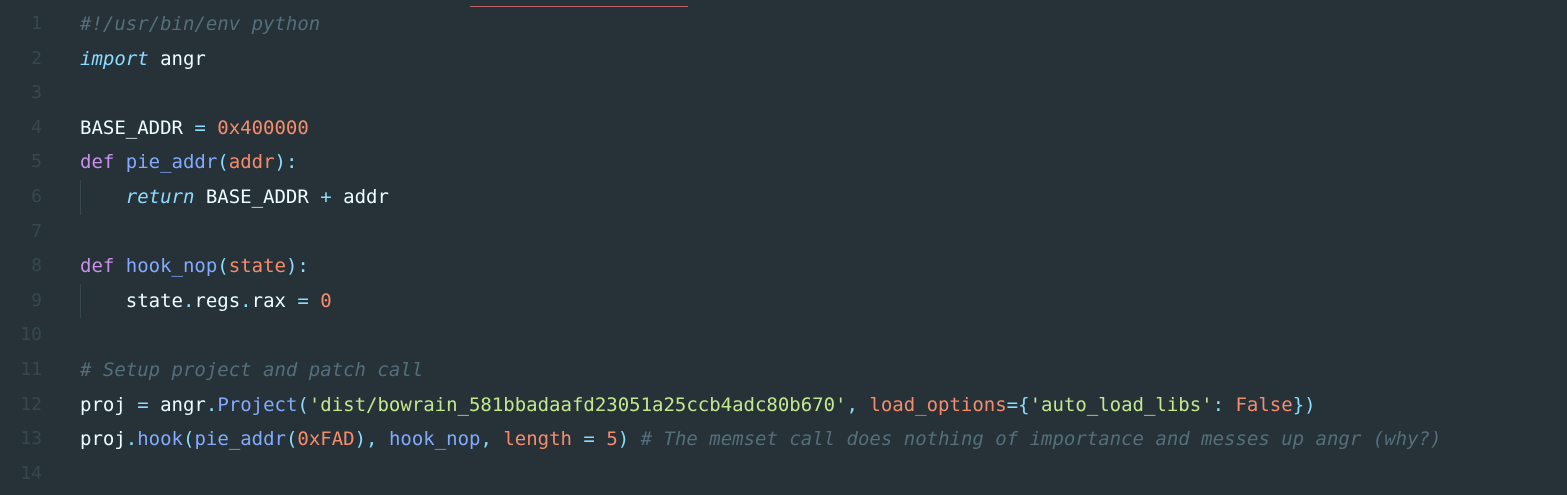 The height and width of the screenshot is (495, 1567). I want to click on code-token: return, so click(160, 196).